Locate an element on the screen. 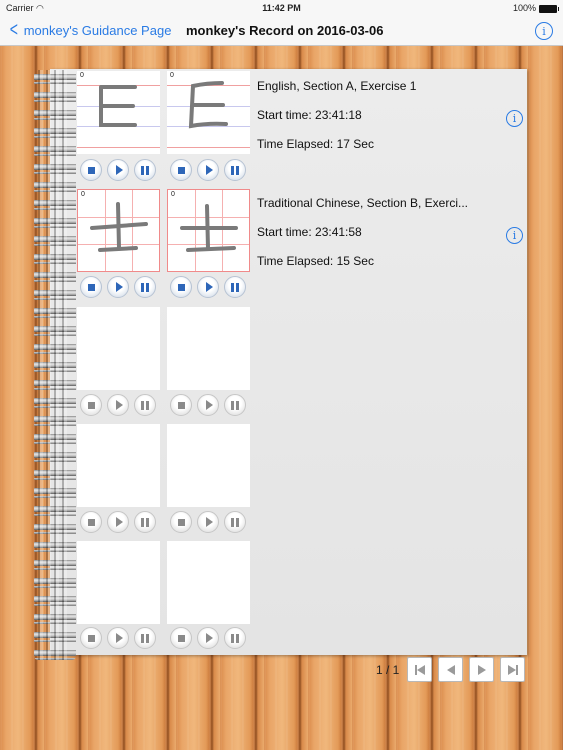 This screenshot has height=750, width=563. chevron-left-icon: < is located at coordinates (13, 30).